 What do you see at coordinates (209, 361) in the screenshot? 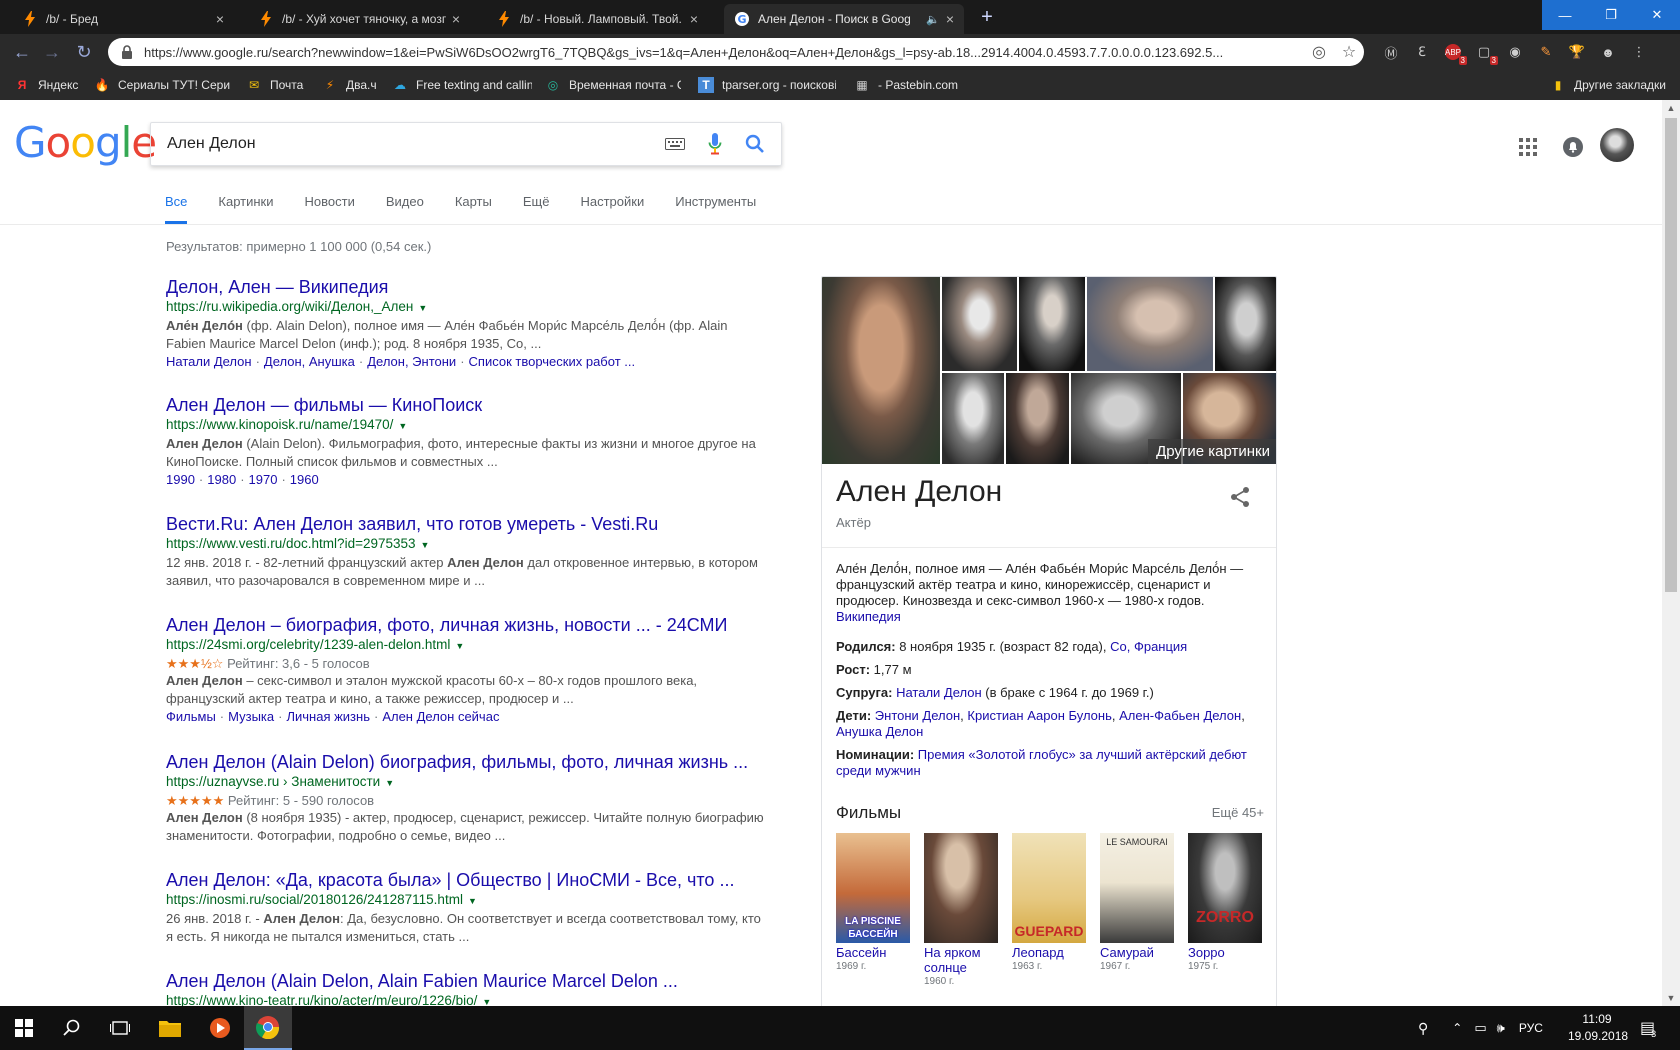
I see `sitelink: Натали Делон` at bounding box center [209, 361].